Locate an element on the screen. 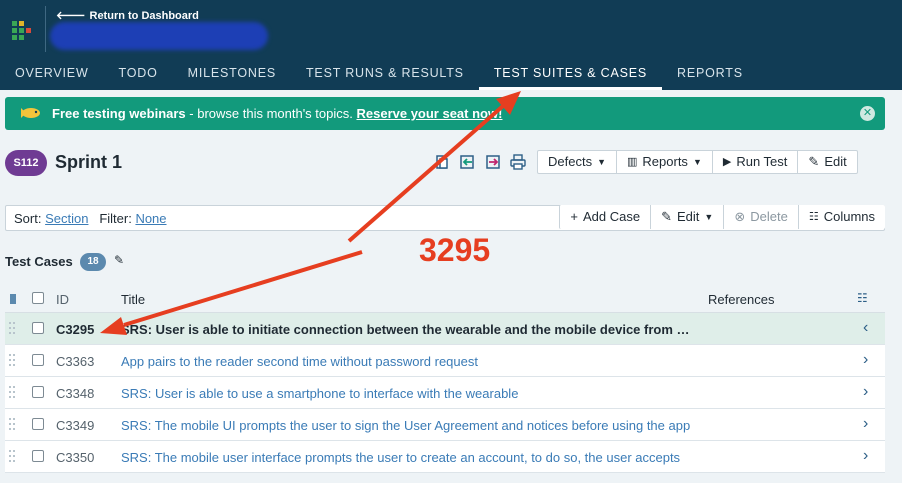 This screenshot has width=902, height=483. print-icon is located at coordinates (518, 162).